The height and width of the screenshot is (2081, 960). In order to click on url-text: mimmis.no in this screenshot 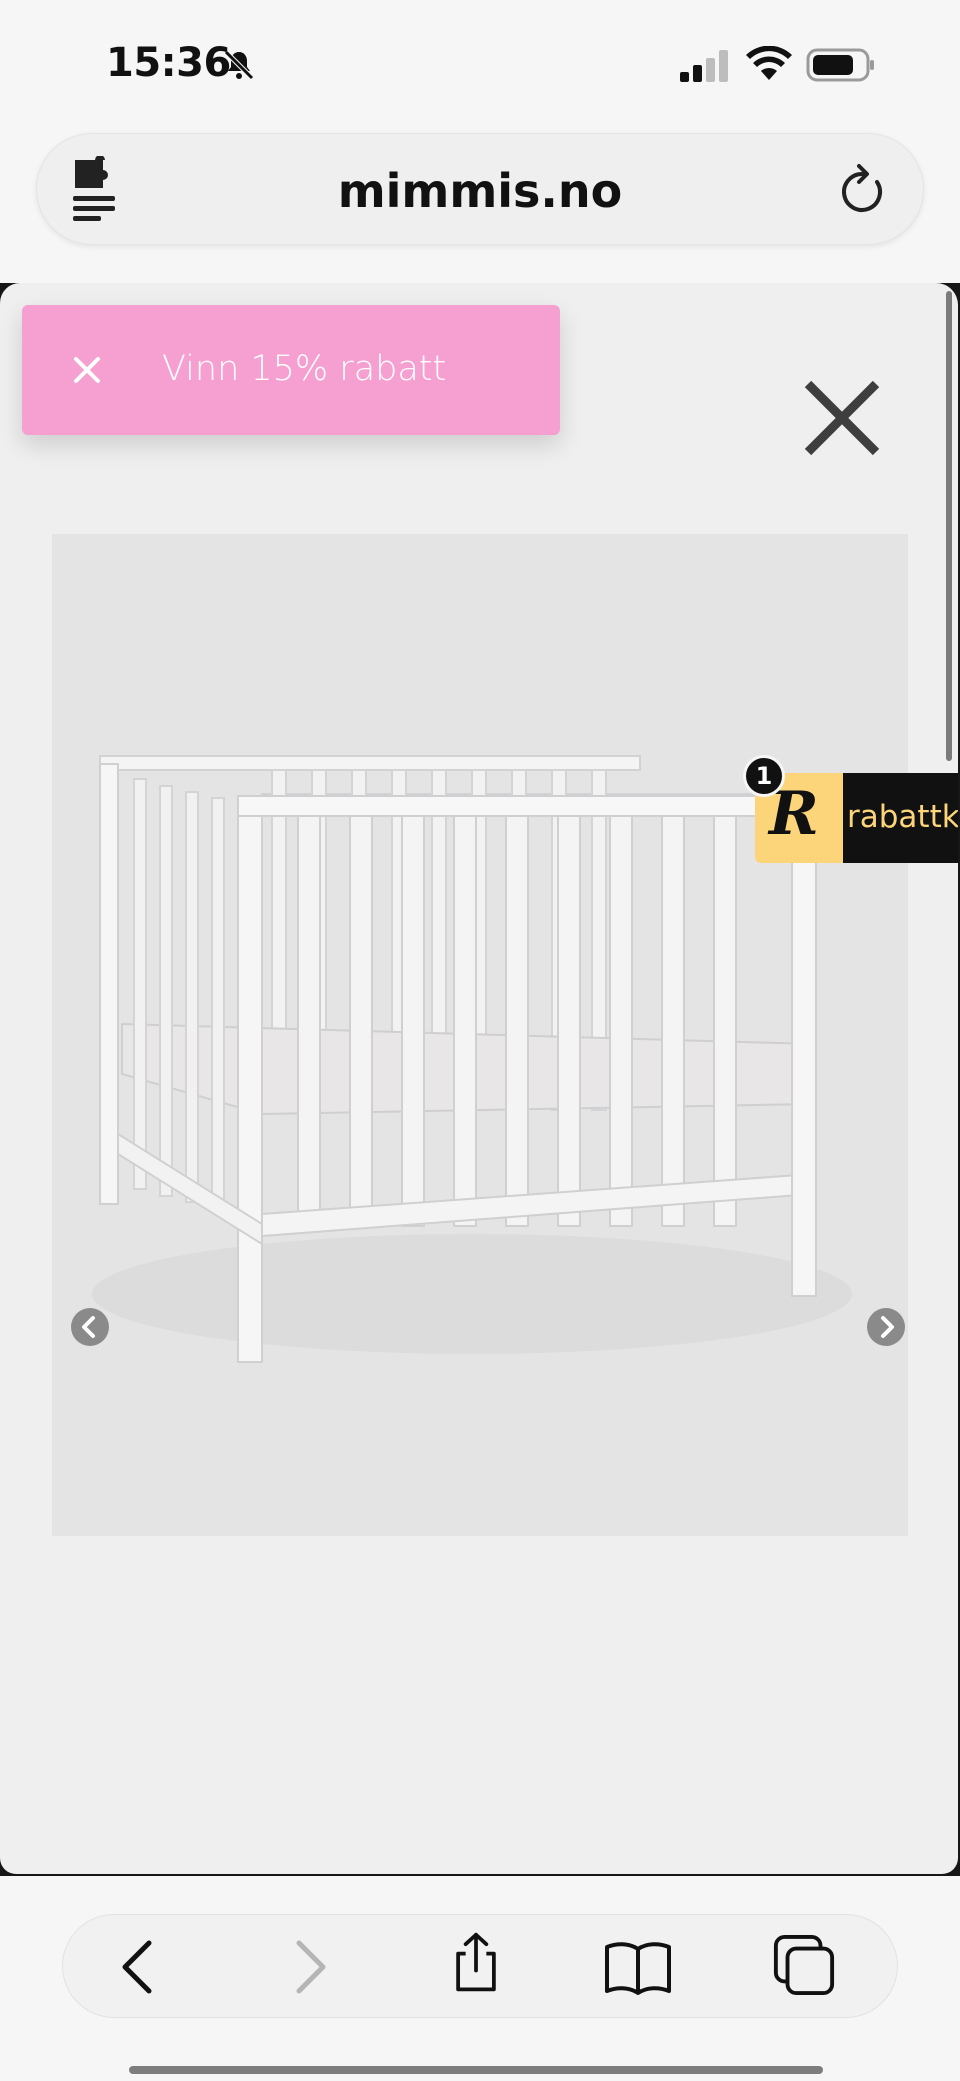, I will do `click(480, 191)`.